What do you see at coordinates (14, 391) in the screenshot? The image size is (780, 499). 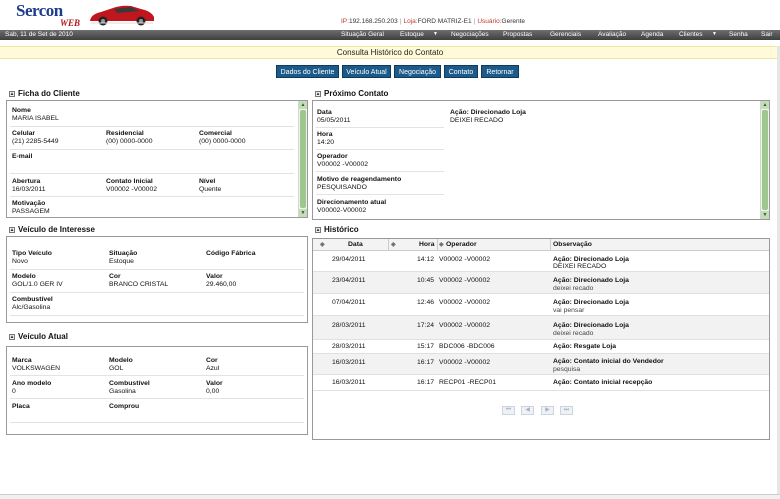 I see `ano-modelo-value: 0` at bounding box center [14, 391].